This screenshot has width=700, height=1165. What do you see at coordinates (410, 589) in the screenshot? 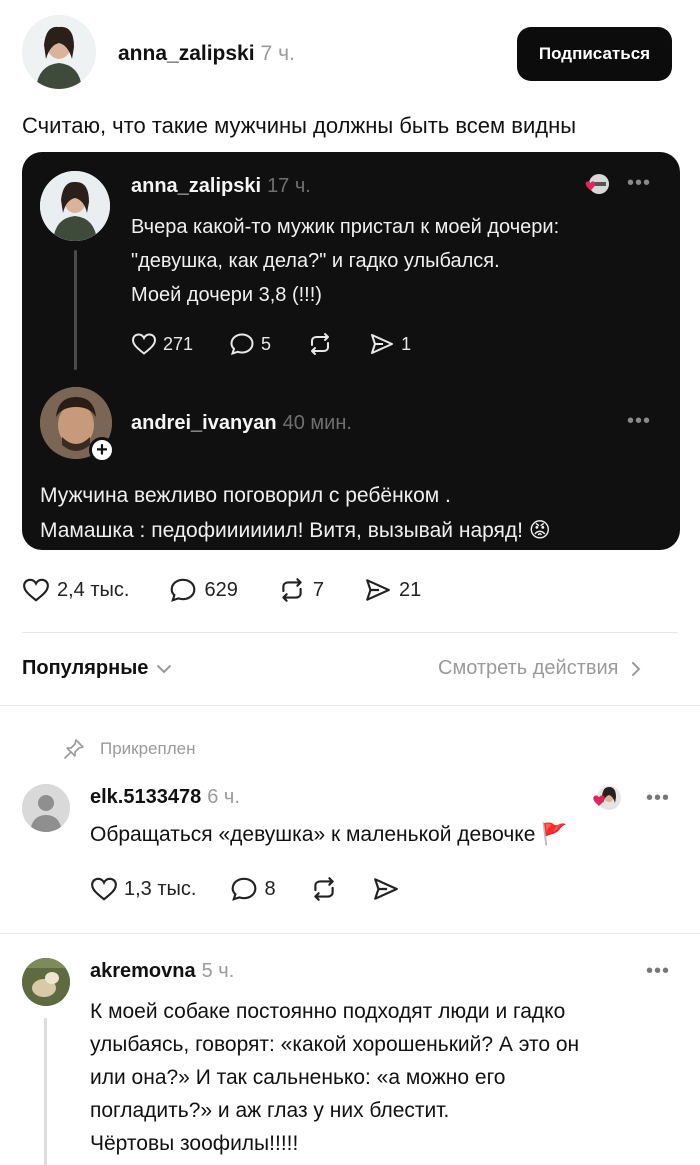
I see `share-count: 21` at bounding box center [410, 589].